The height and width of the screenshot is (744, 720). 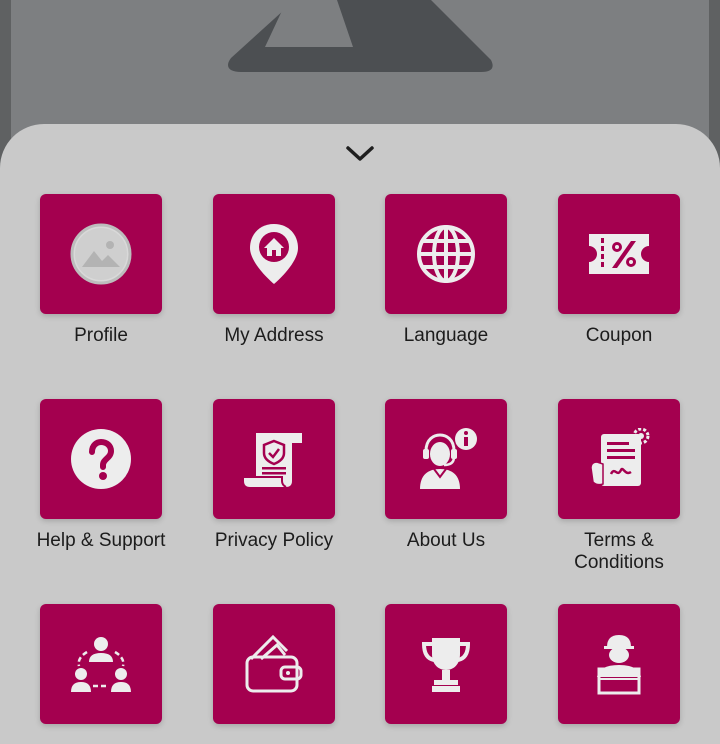 I want to click on terms-conditions-label-line2: Conditions, so click(x=619, y=562).